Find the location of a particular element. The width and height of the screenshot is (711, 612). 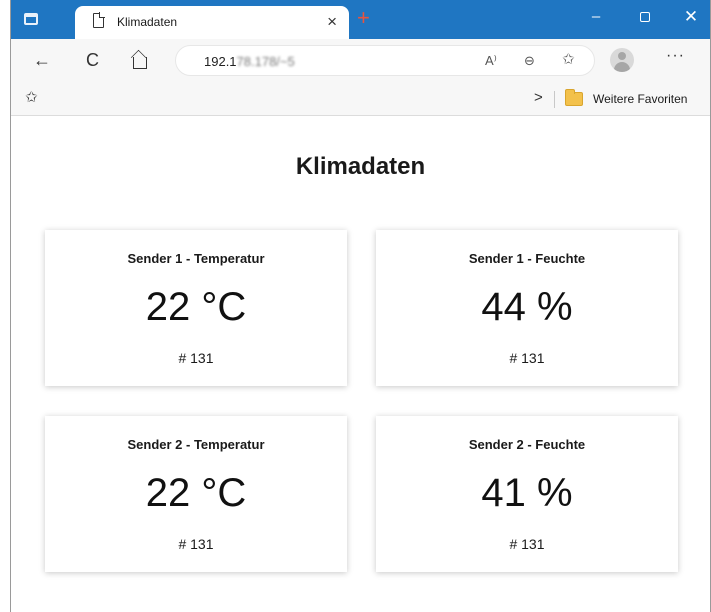

card-label: Sender 1 - Feuchte is located at coordinates (527, 258).